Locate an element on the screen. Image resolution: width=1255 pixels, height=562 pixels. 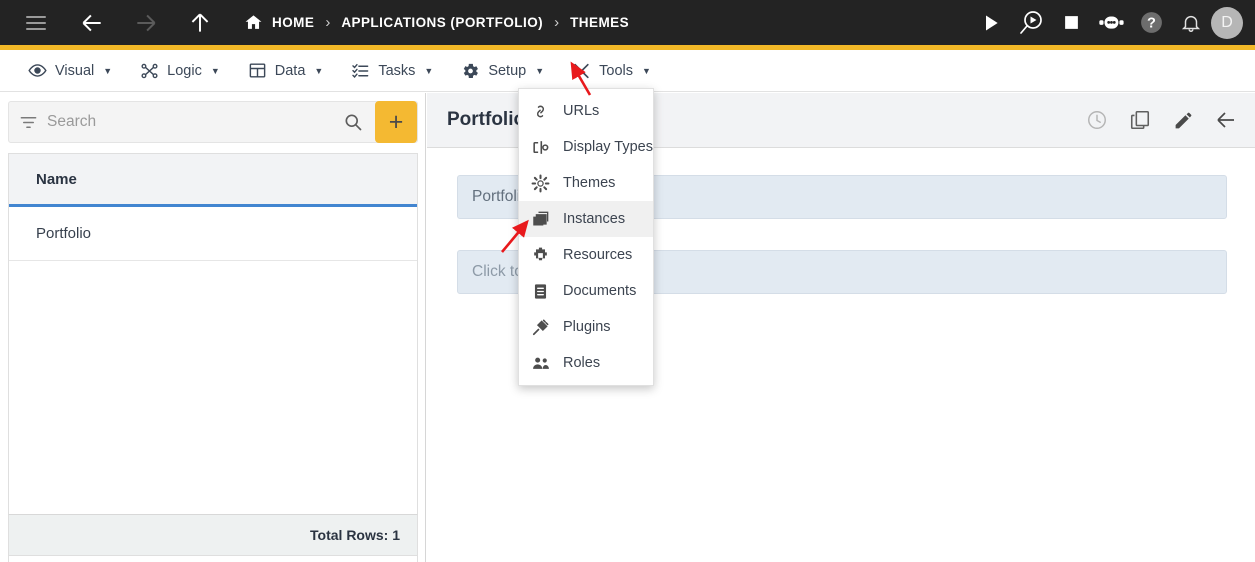
add-record-label: + is located at coordinates (396, 121).